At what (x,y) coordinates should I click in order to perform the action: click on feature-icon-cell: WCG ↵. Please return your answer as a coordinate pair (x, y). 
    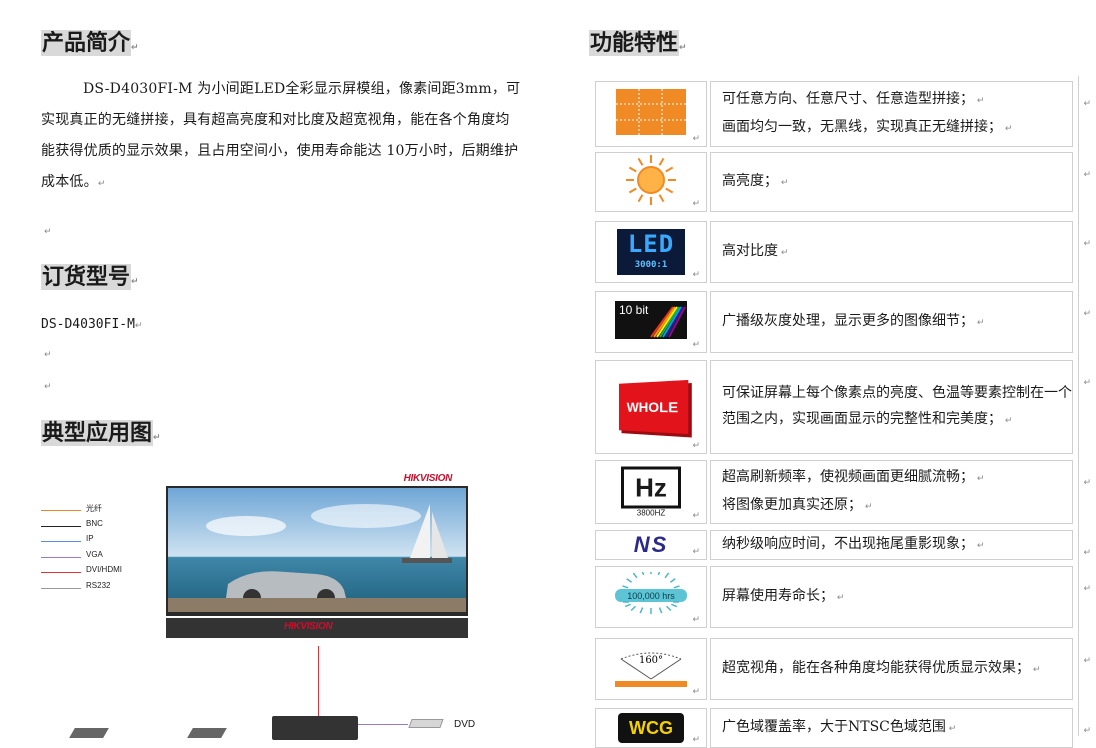
    Looking at the image, I should click on (651, 728).